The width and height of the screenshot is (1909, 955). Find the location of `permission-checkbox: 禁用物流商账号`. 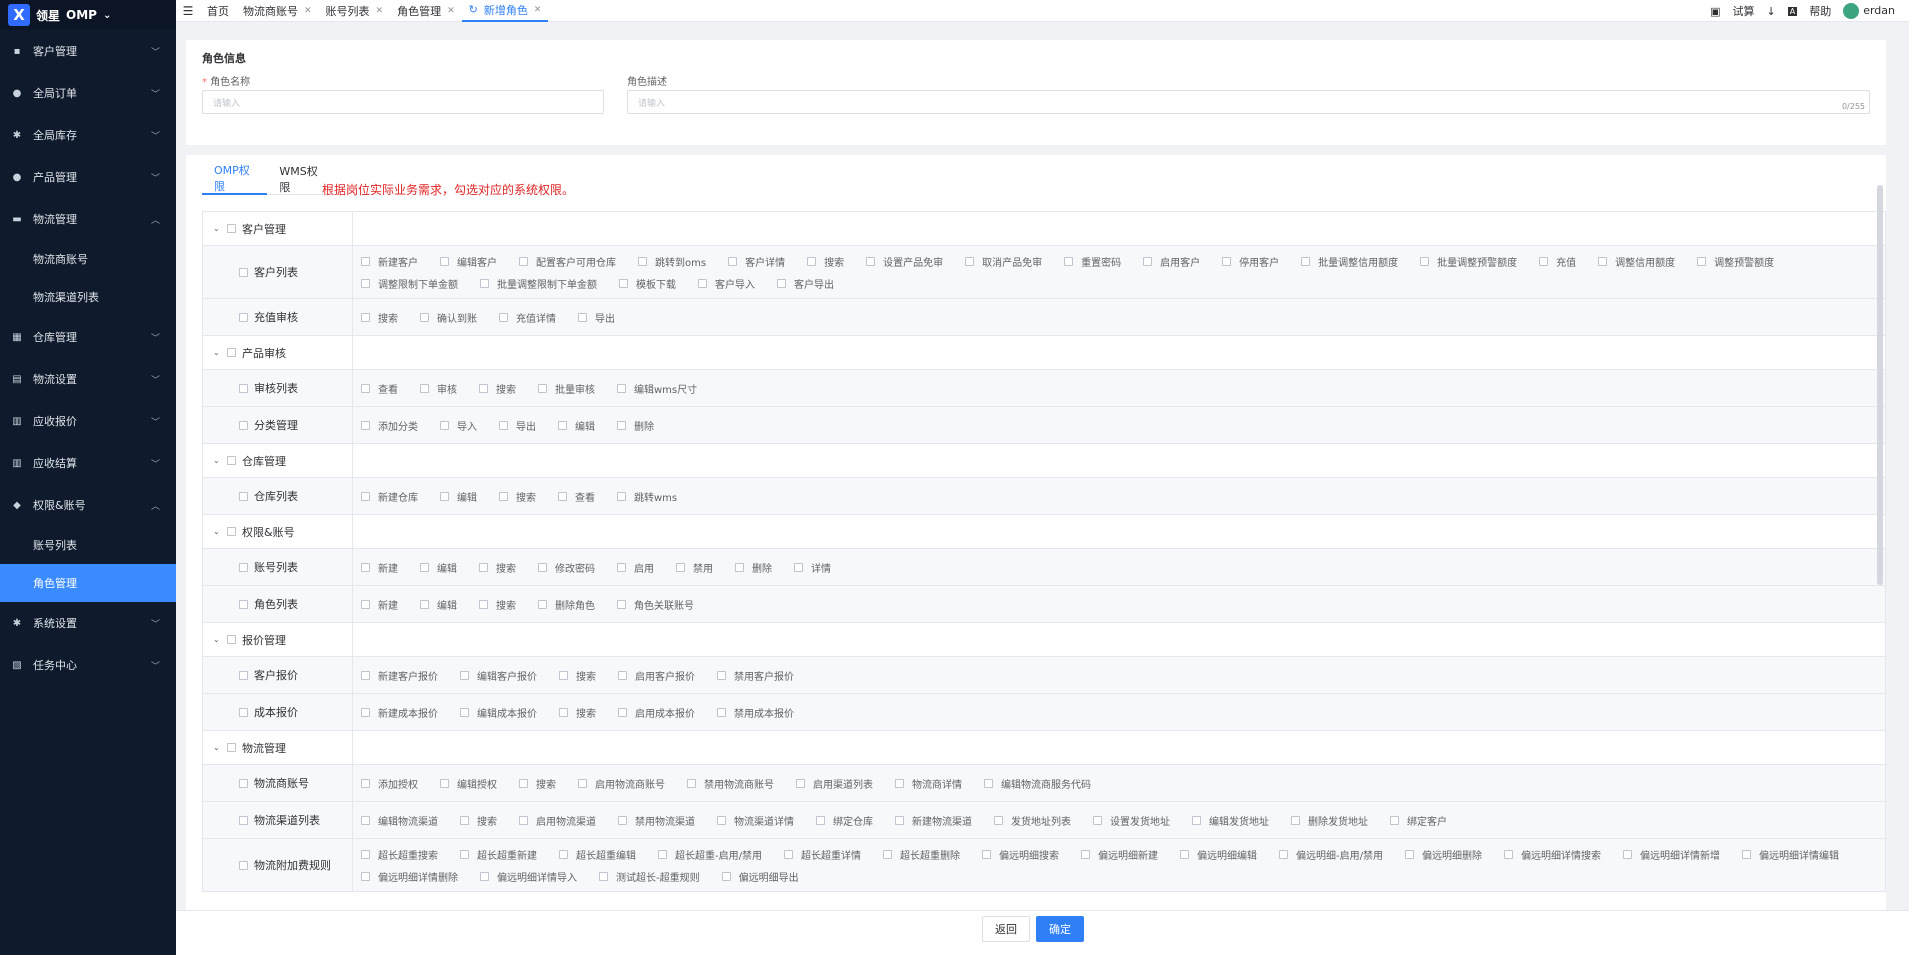

permission-checkbox: 禁用物流商账号 is located at coordinates (730, 783).